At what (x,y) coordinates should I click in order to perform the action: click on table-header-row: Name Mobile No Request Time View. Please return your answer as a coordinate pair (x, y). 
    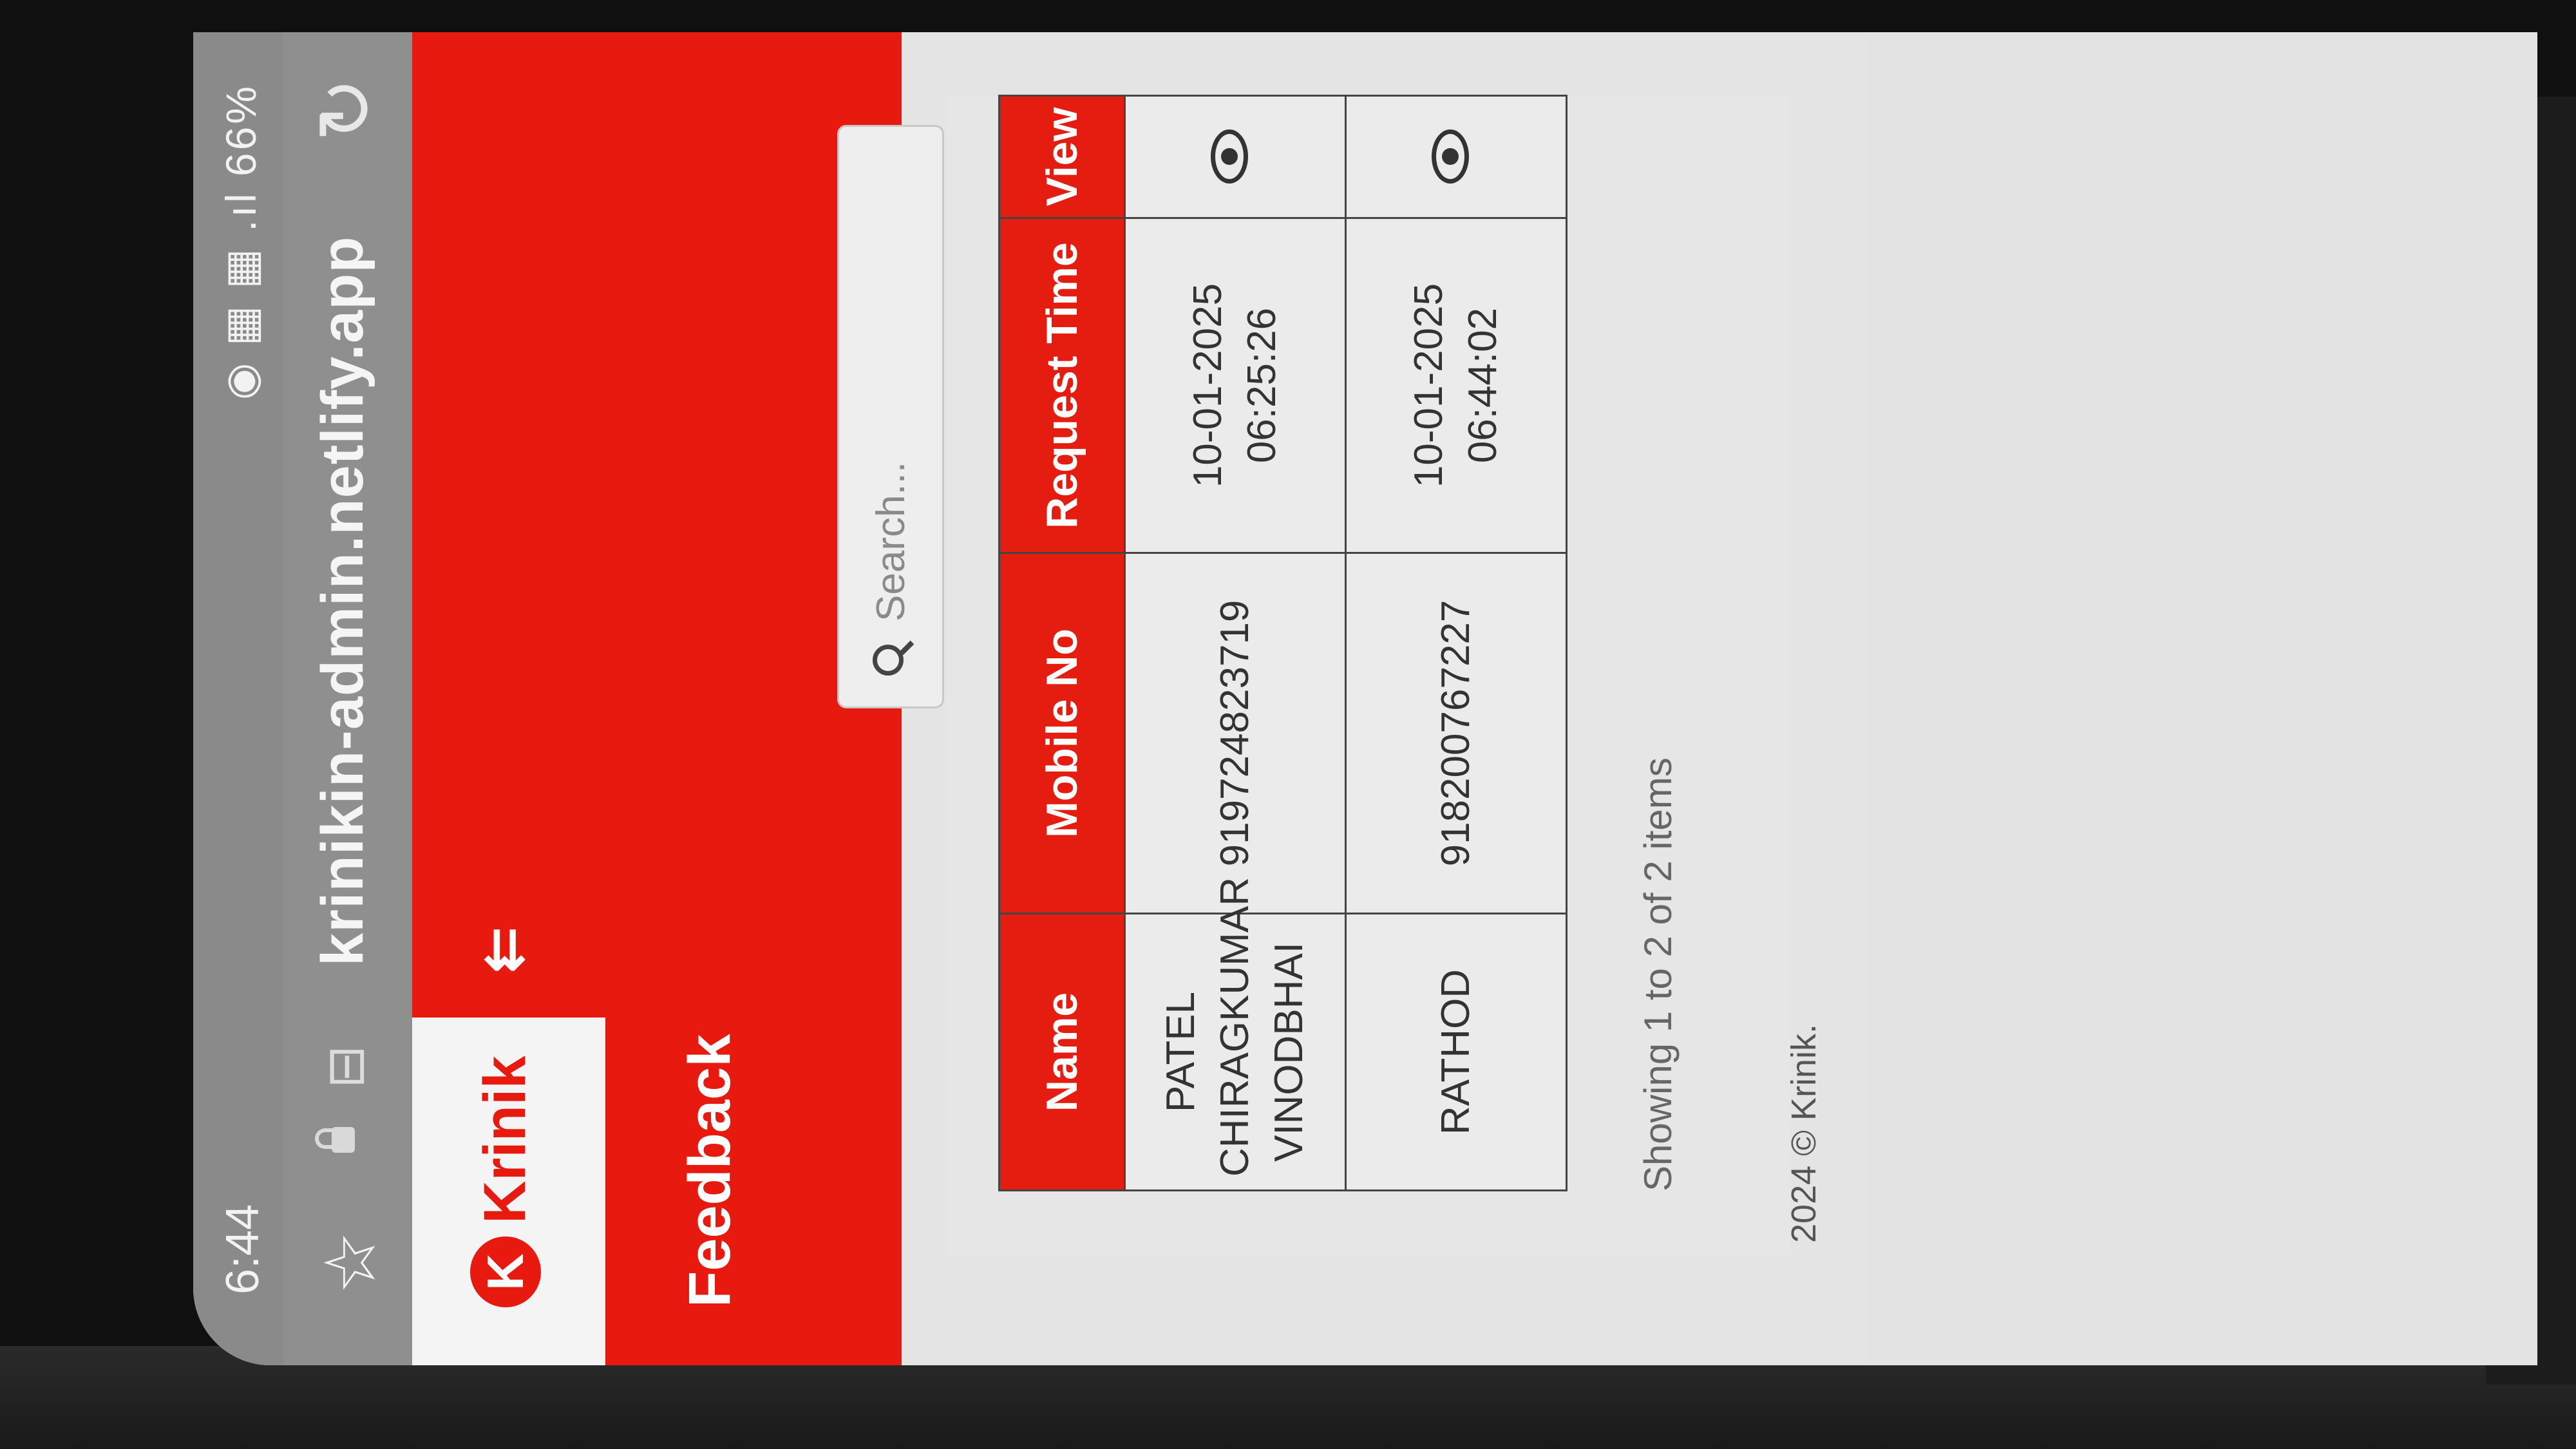
    Looking at the image, I should click on (1062, 643).